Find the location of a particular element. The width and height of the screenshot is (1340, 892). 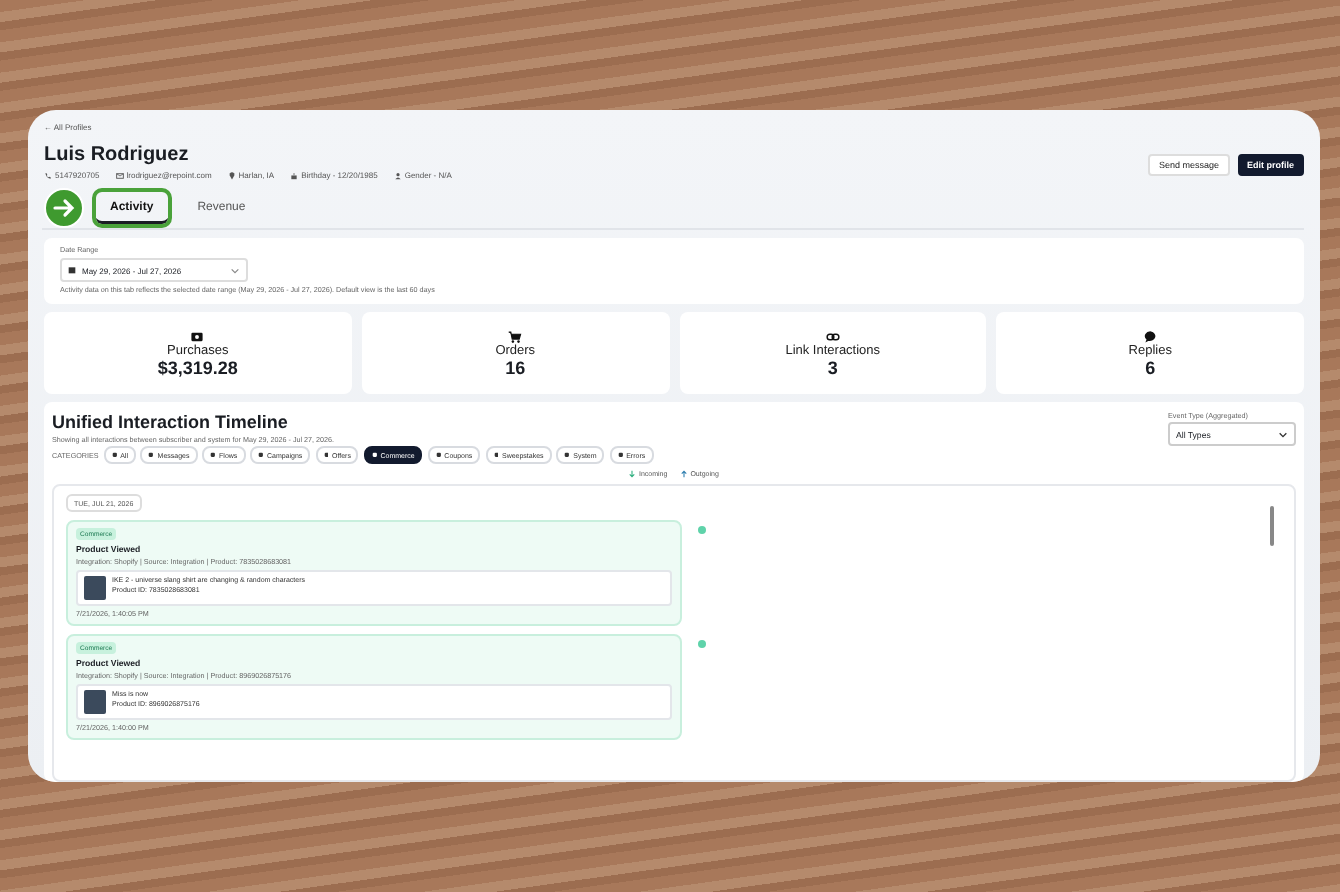

envelope-icon is located at coordinates (119, 175).